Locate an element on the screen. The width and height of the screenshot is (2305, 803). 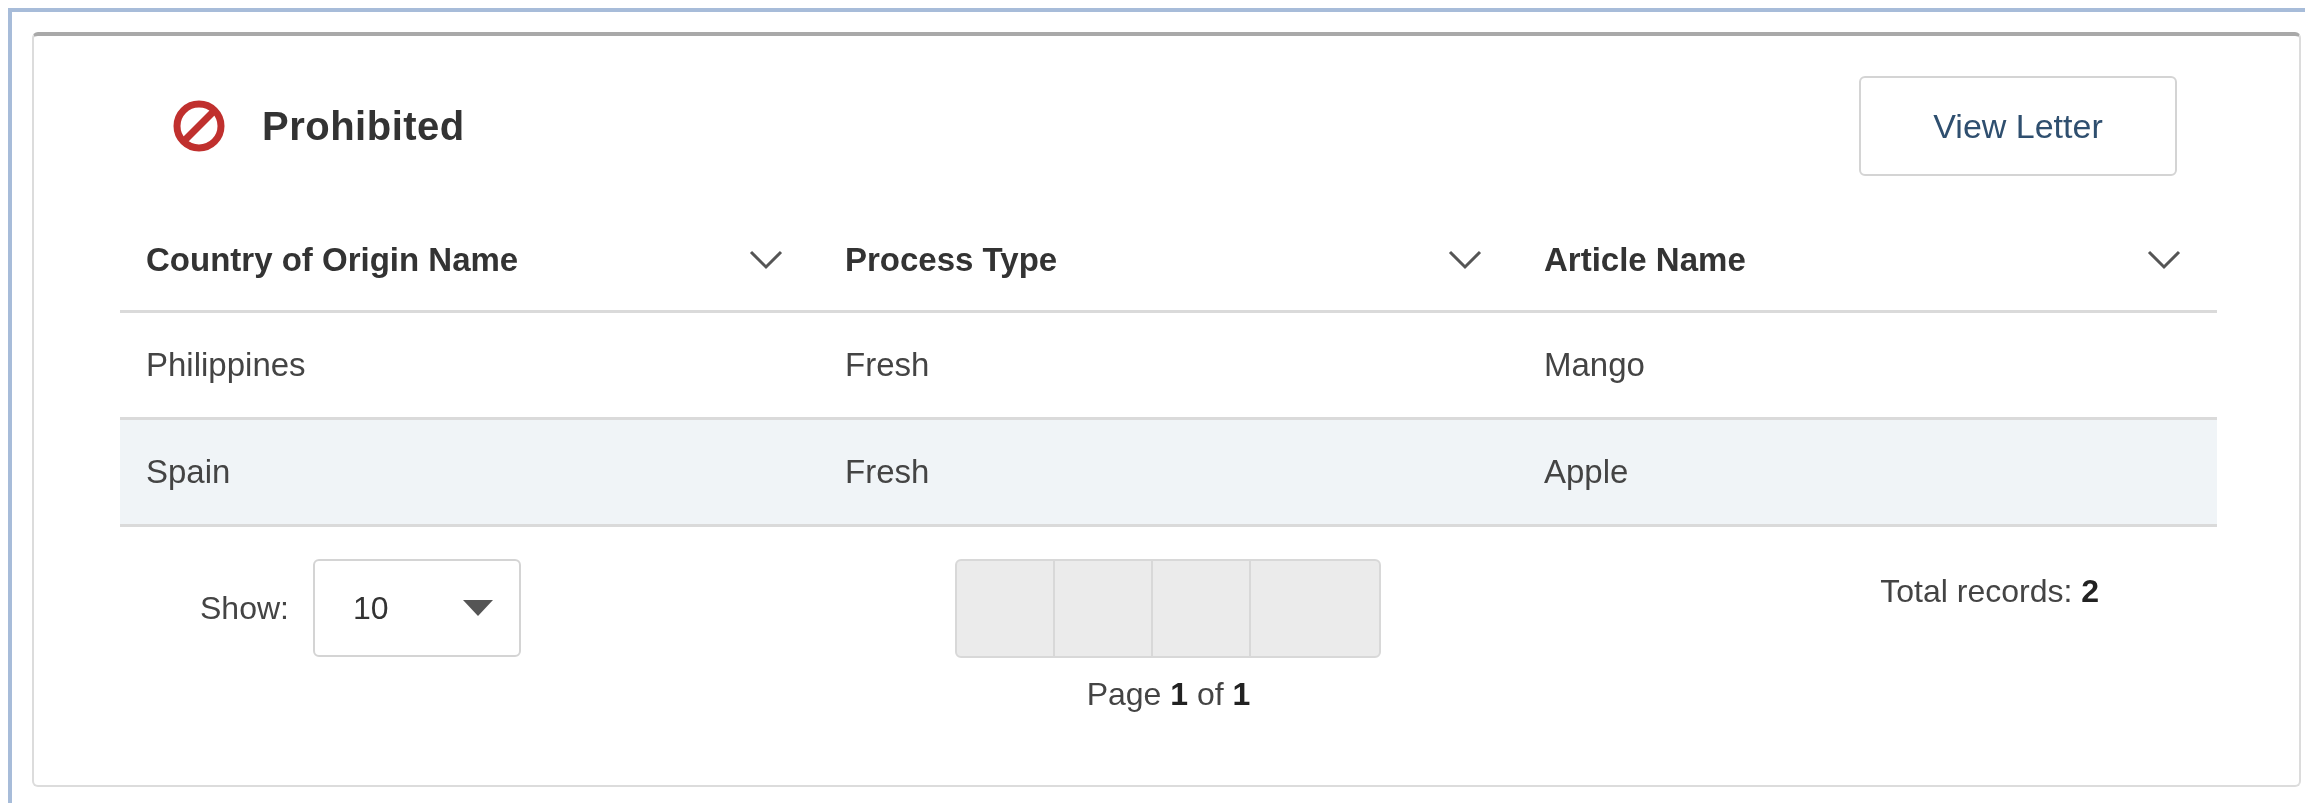
table-cell: Apple is located at coordinates (1867, 472).